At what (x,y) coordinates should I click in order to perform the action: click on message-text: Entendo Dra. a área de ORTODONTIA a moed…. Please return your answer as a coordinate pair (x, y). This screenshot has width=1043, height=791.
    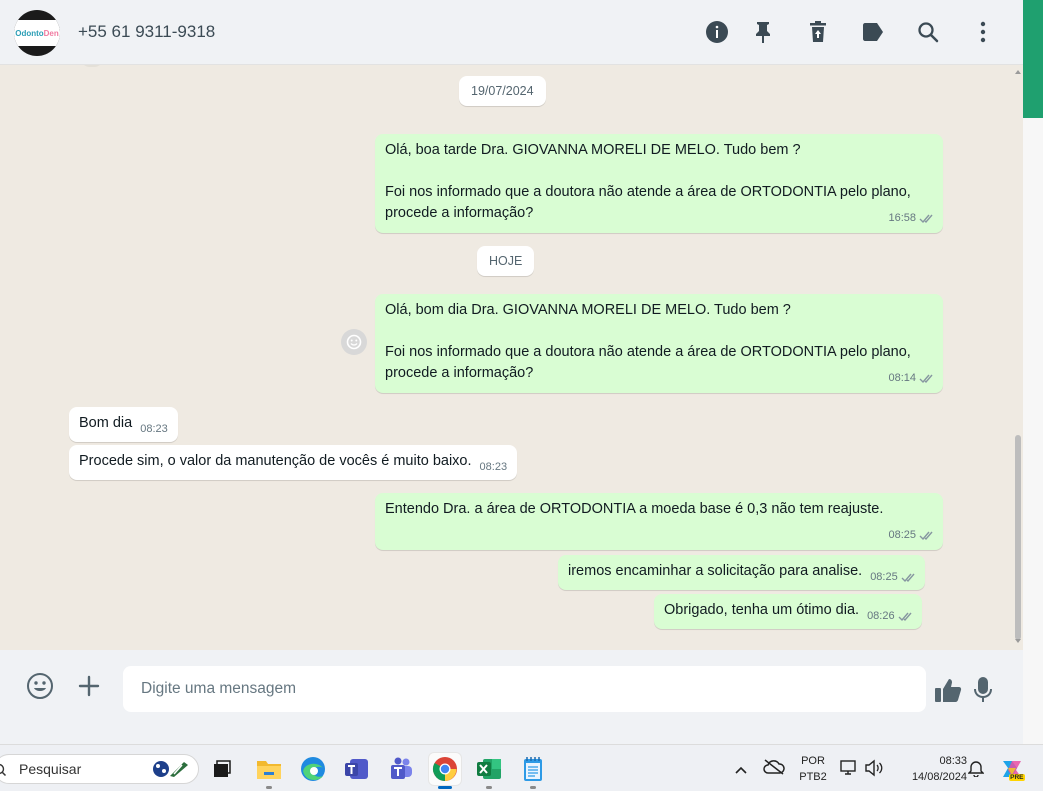
    Looking at the image, I should click on (634, 509).